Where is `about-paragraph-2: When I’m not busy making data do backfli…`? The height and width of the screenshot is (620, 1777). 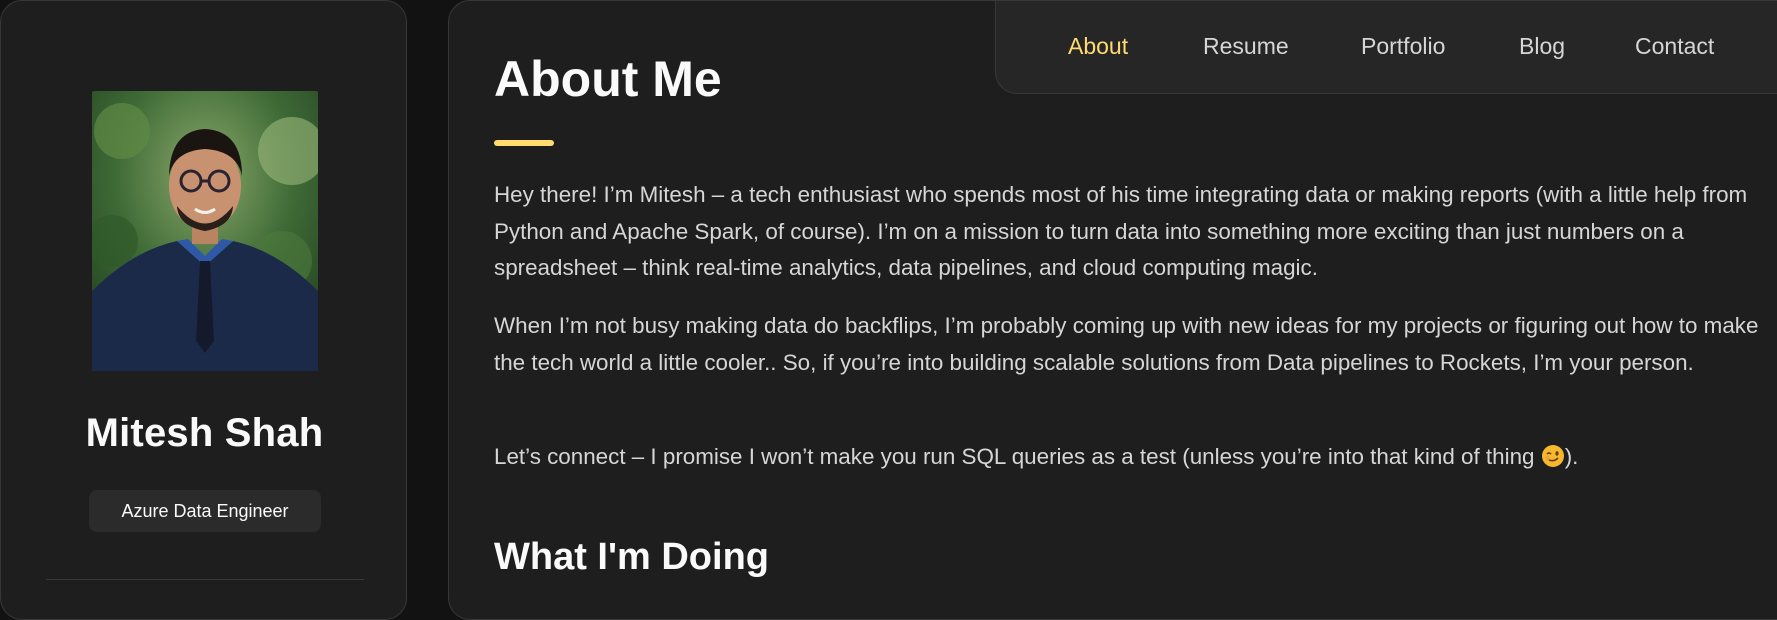 about-paragraph-2: When I’m not busy making data do backfli… is located at coordinates (1126, 344).